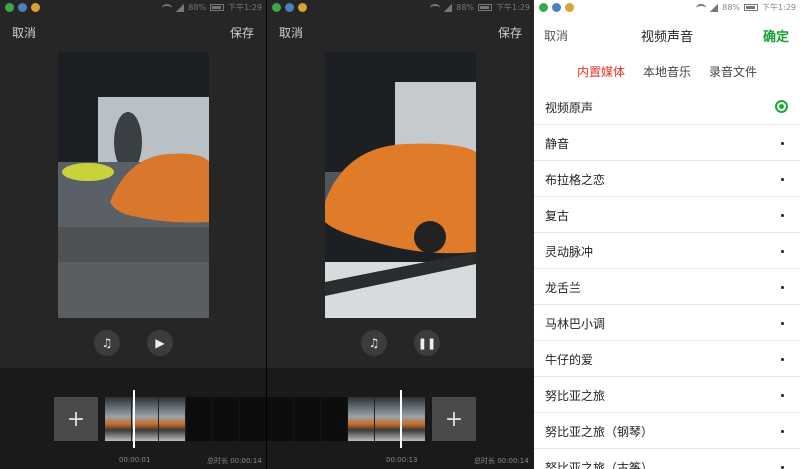  I want to click on list-item-label: 布拉格之恋, so click(575, 180).